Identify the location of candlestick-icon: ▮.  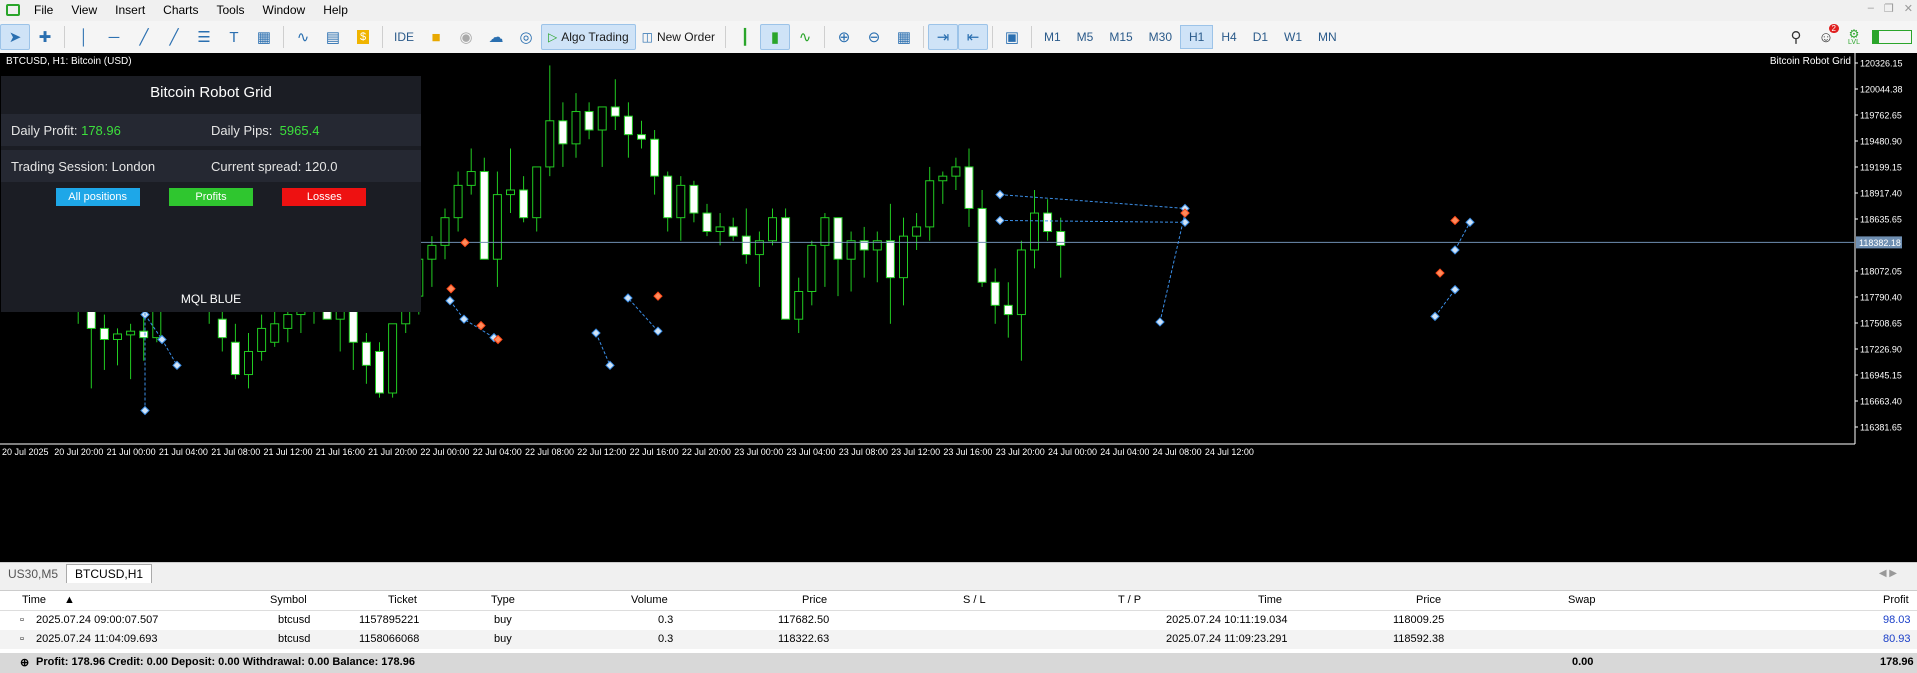
(774, 37).